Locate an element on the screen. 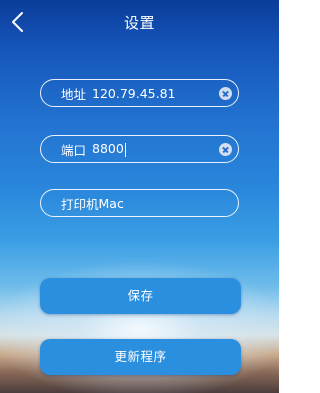  address-label: 地址 is located at coordinates (74, 94).